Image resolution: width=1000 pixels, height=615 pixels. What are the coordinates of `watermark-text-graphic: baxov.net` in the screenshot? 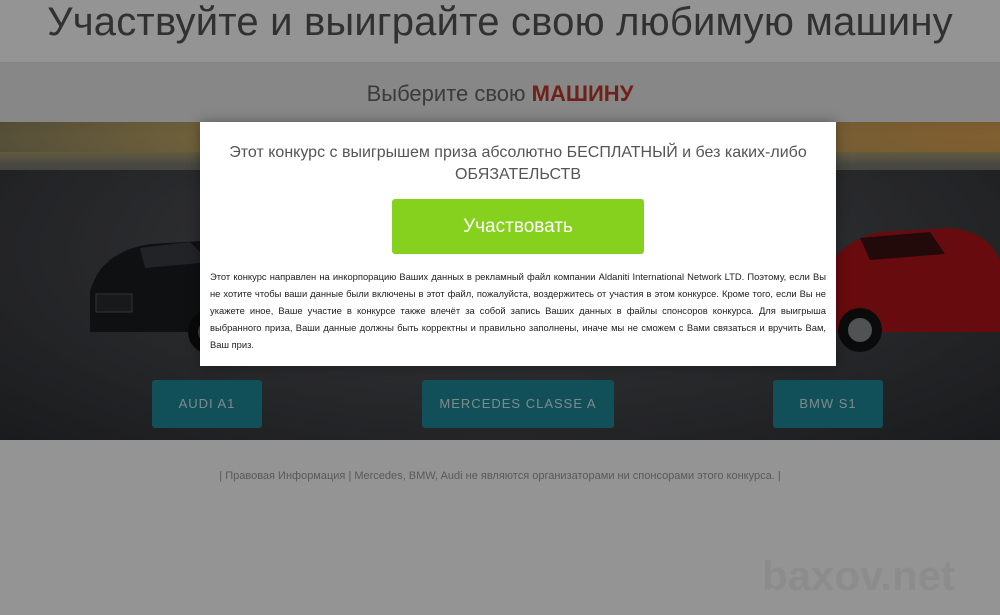 It's located at (858, 575).